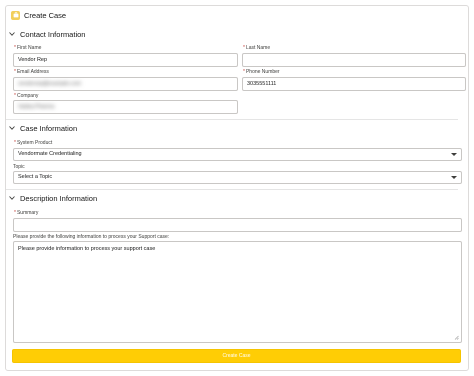 The image size is (474, 376). I want to click on create-case-button: Create Case, so click(236, 356).